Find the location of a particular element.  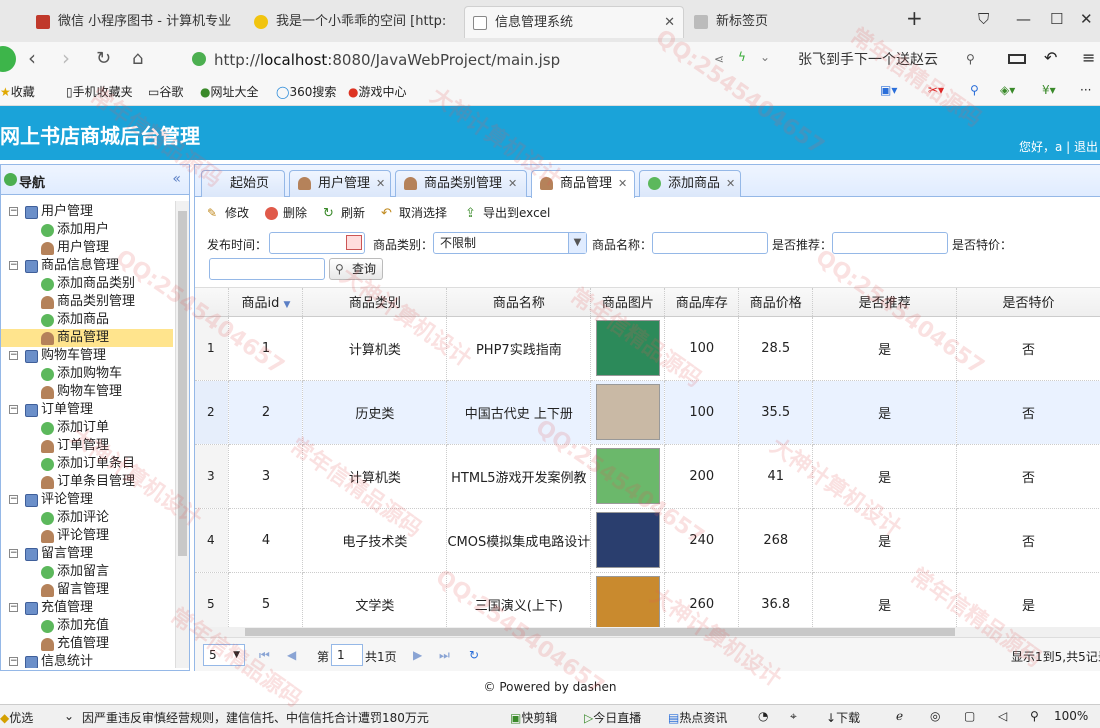

nav-group: − 评论管理 is located at coordinates (87, 500).